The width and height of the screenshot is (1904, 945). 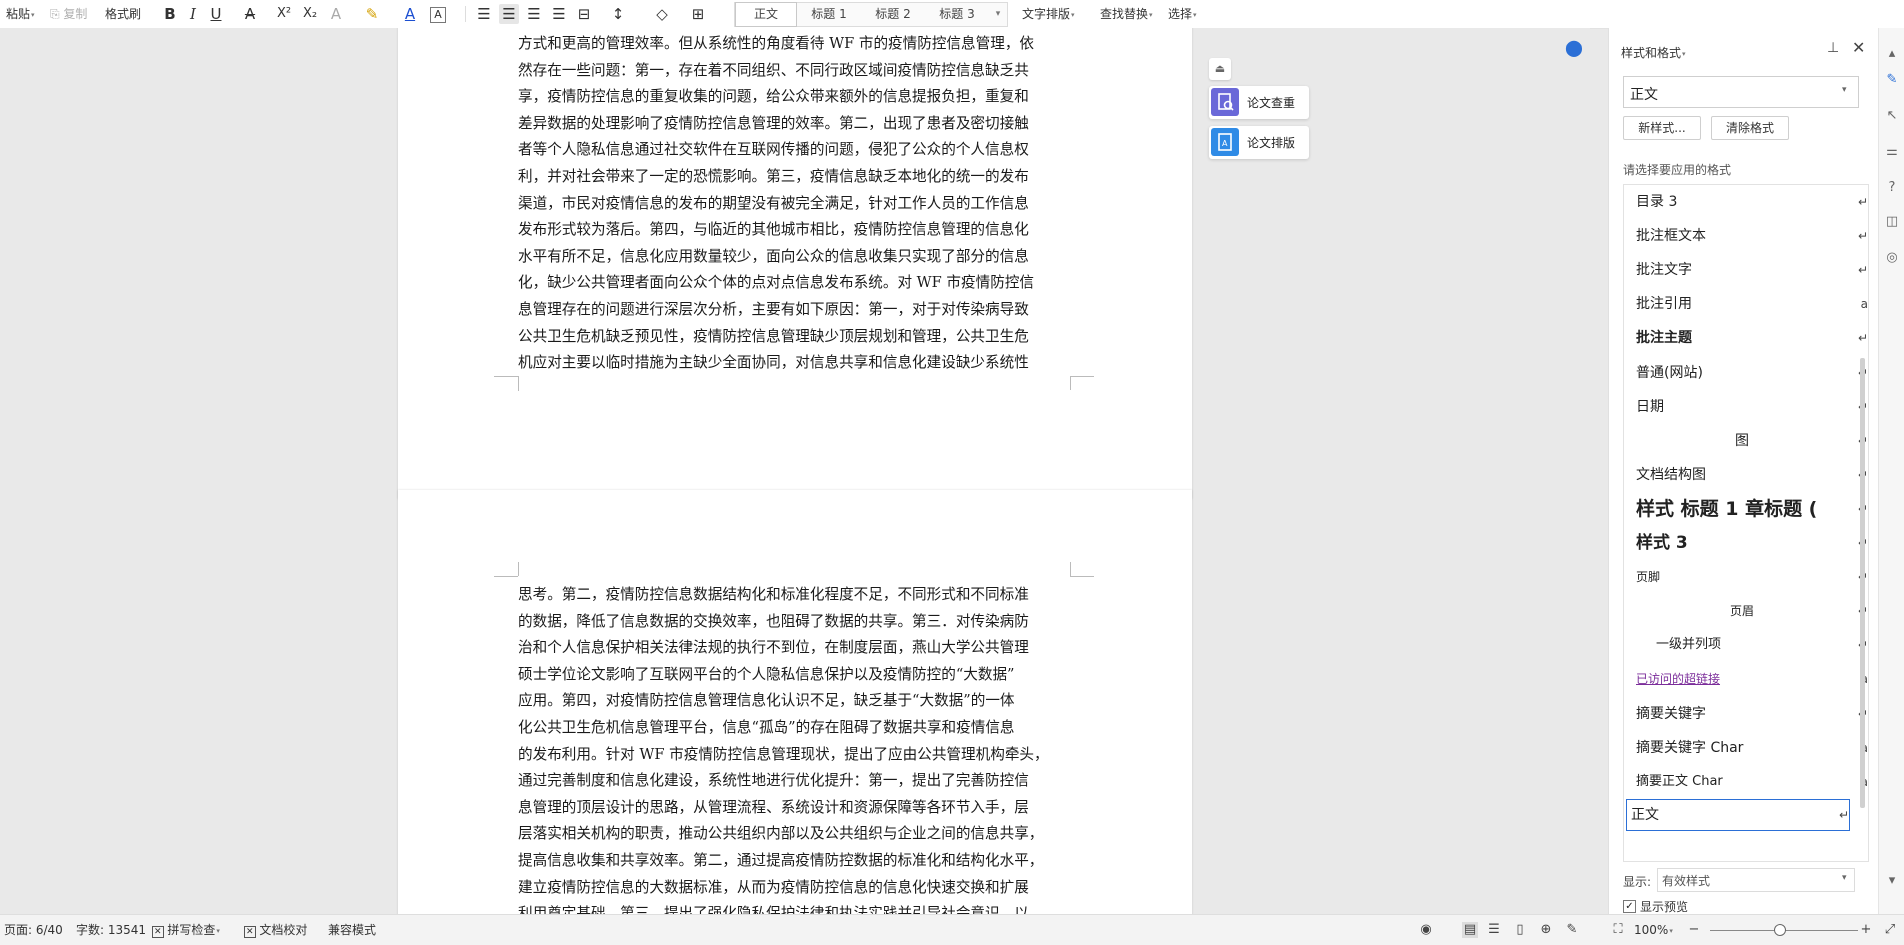 What do you see at coordinates (1752, 202) in the screenshot?
I see `style-list-item: 目录 3 ↵` at bounding box center [1752, 202].